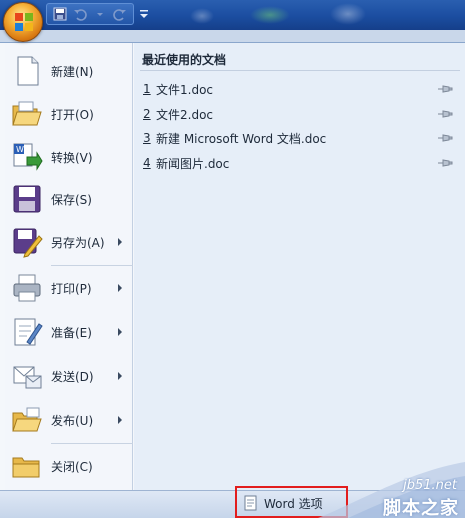  I want to click on menu-item-print: 打印(P), so click(69, 288).